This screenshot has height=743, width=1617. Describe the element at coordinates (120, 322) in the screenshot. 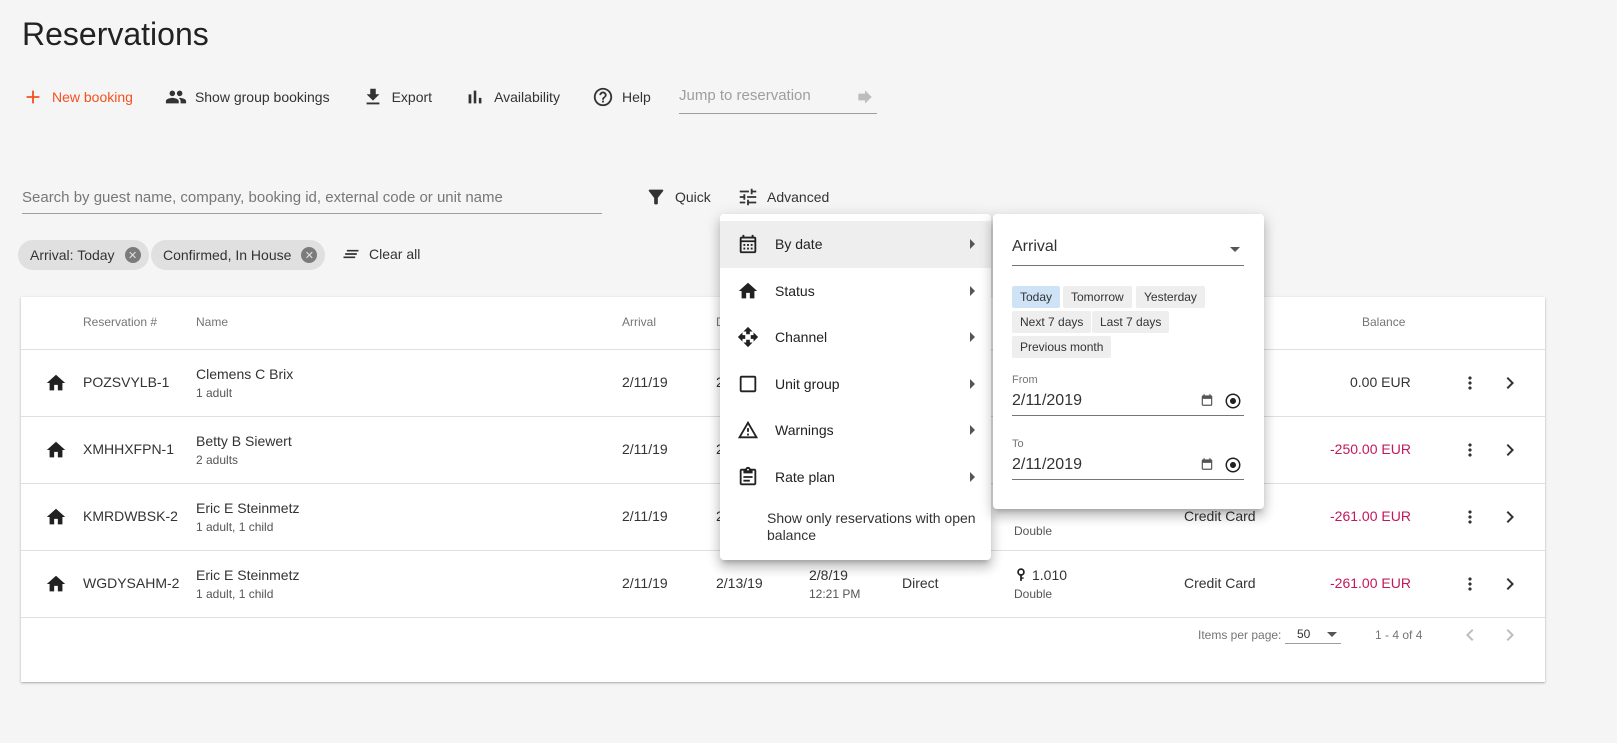

I see `header-reservation: Reservation #` at that location.